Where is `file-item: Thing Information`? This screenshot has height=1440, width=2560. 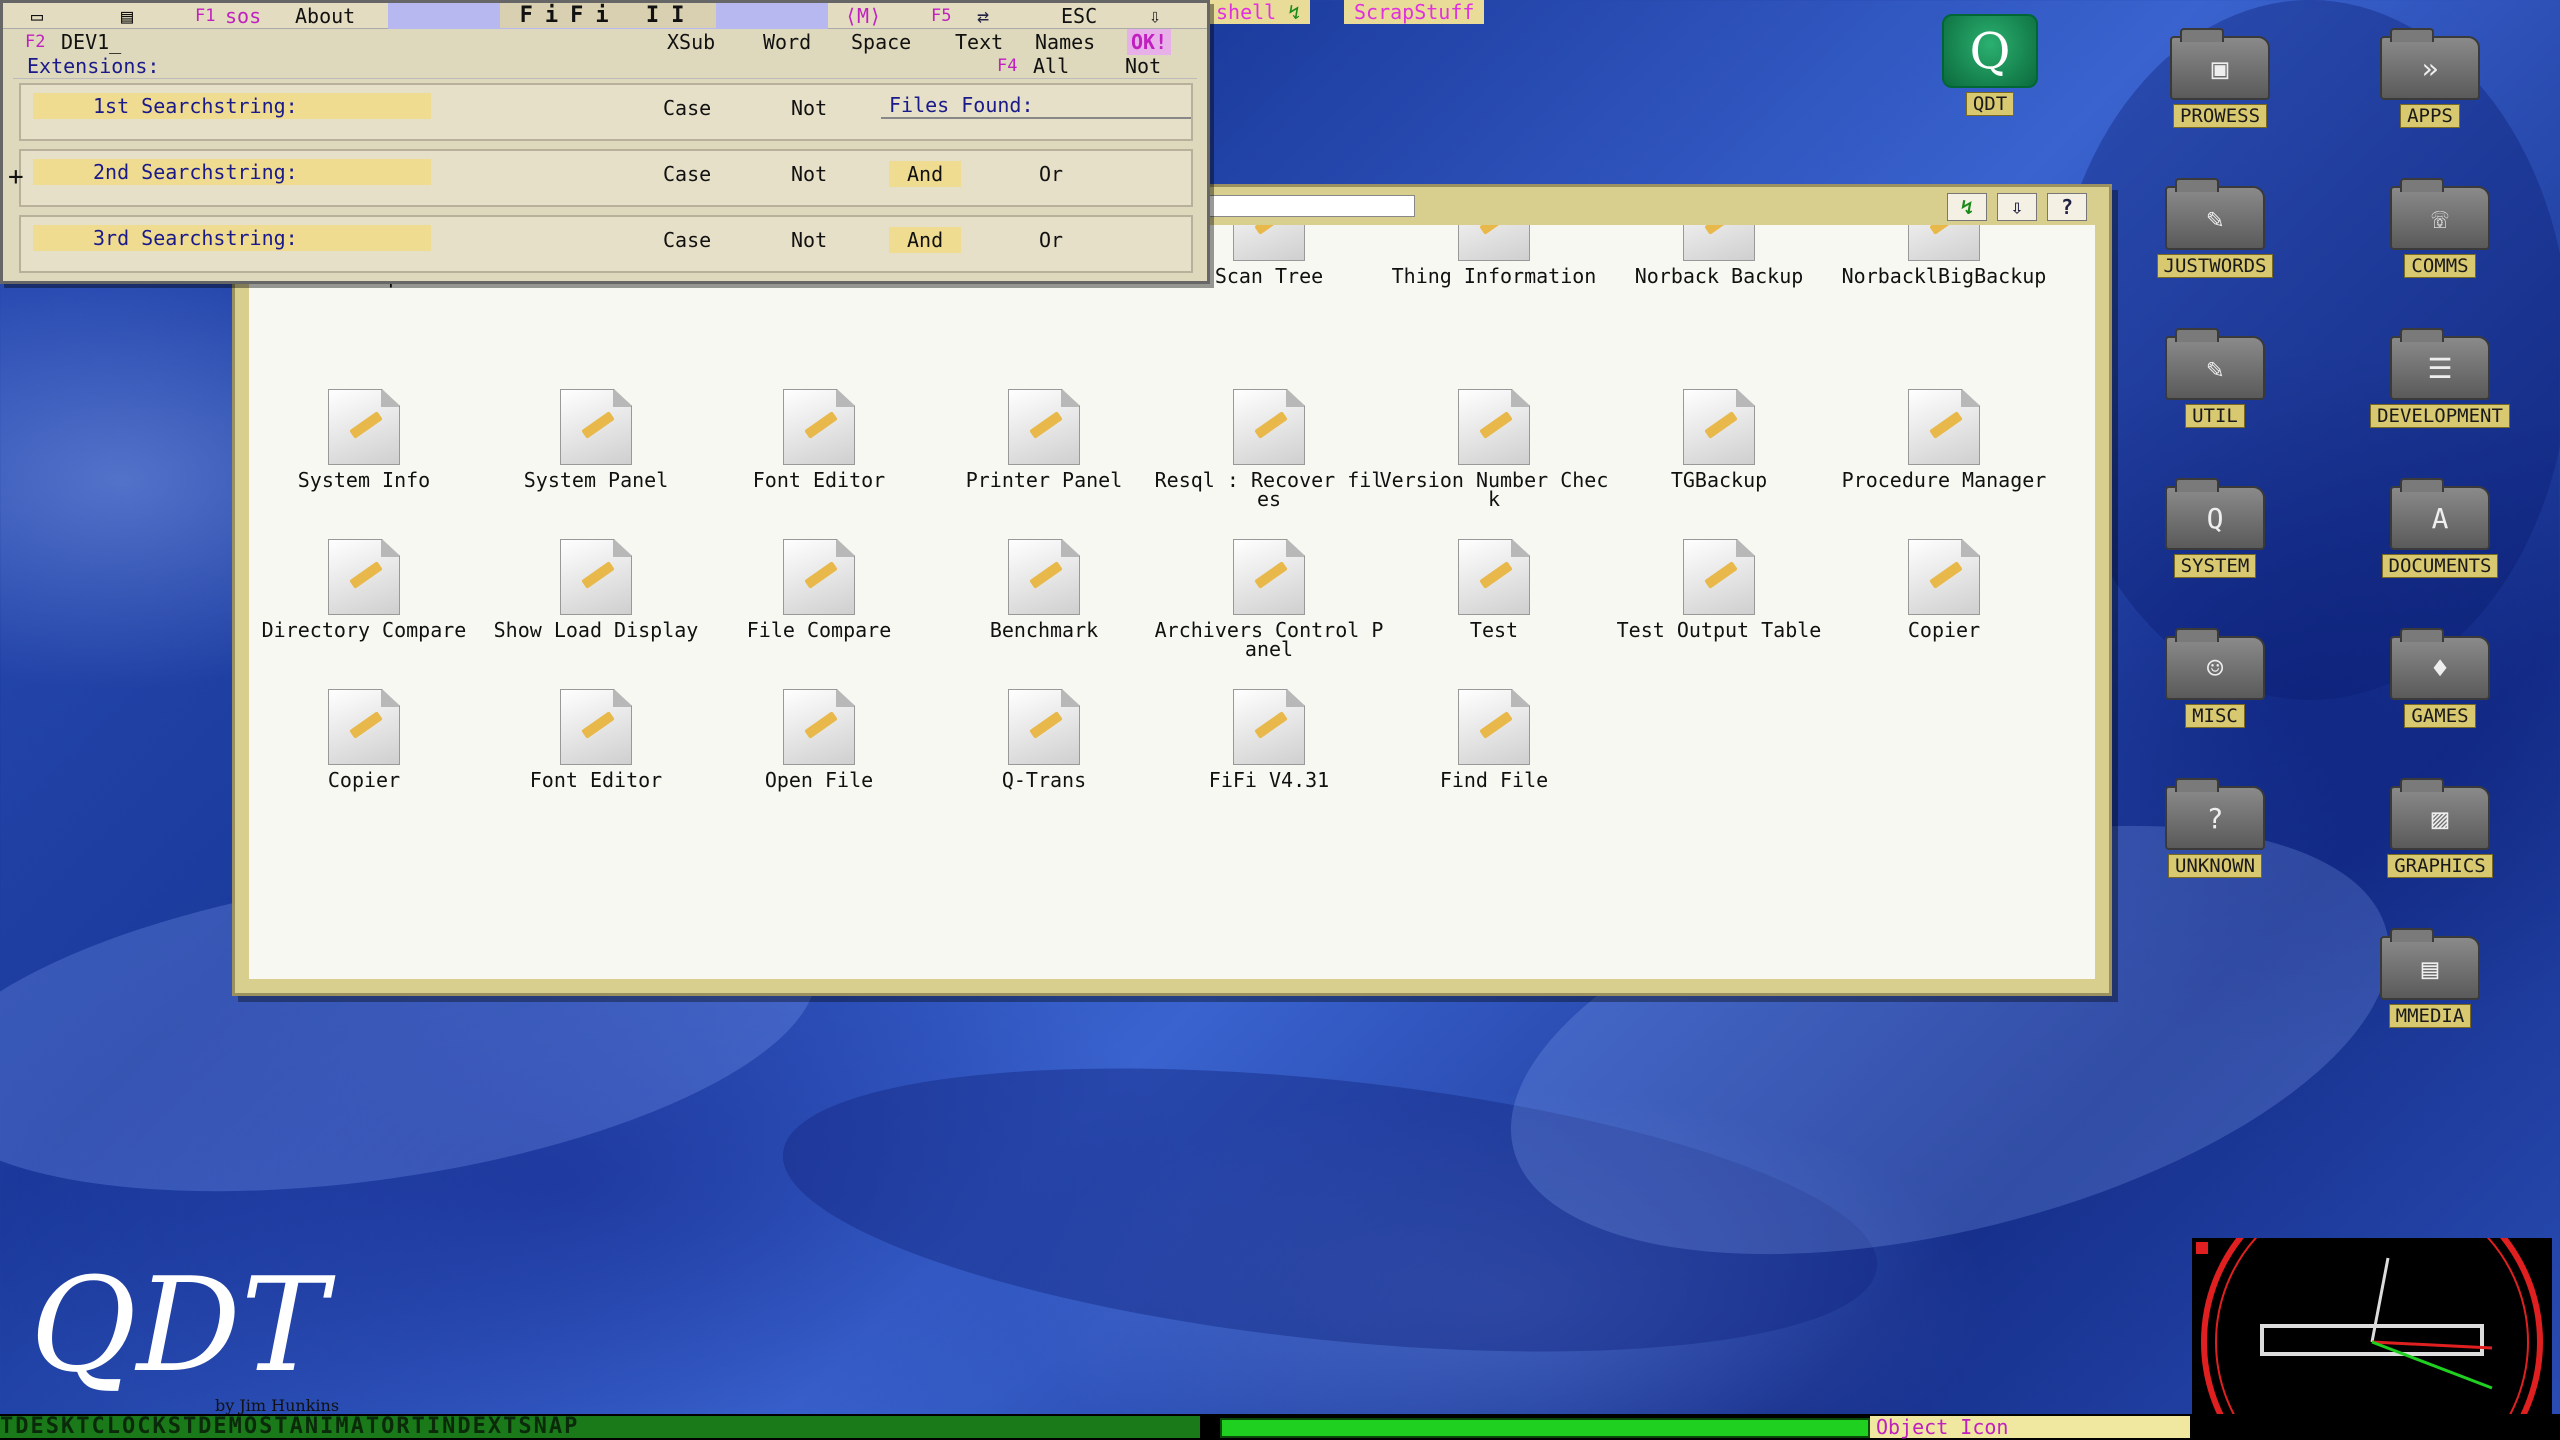 file-item: Thing Information is located at coordinates (1494, 280).